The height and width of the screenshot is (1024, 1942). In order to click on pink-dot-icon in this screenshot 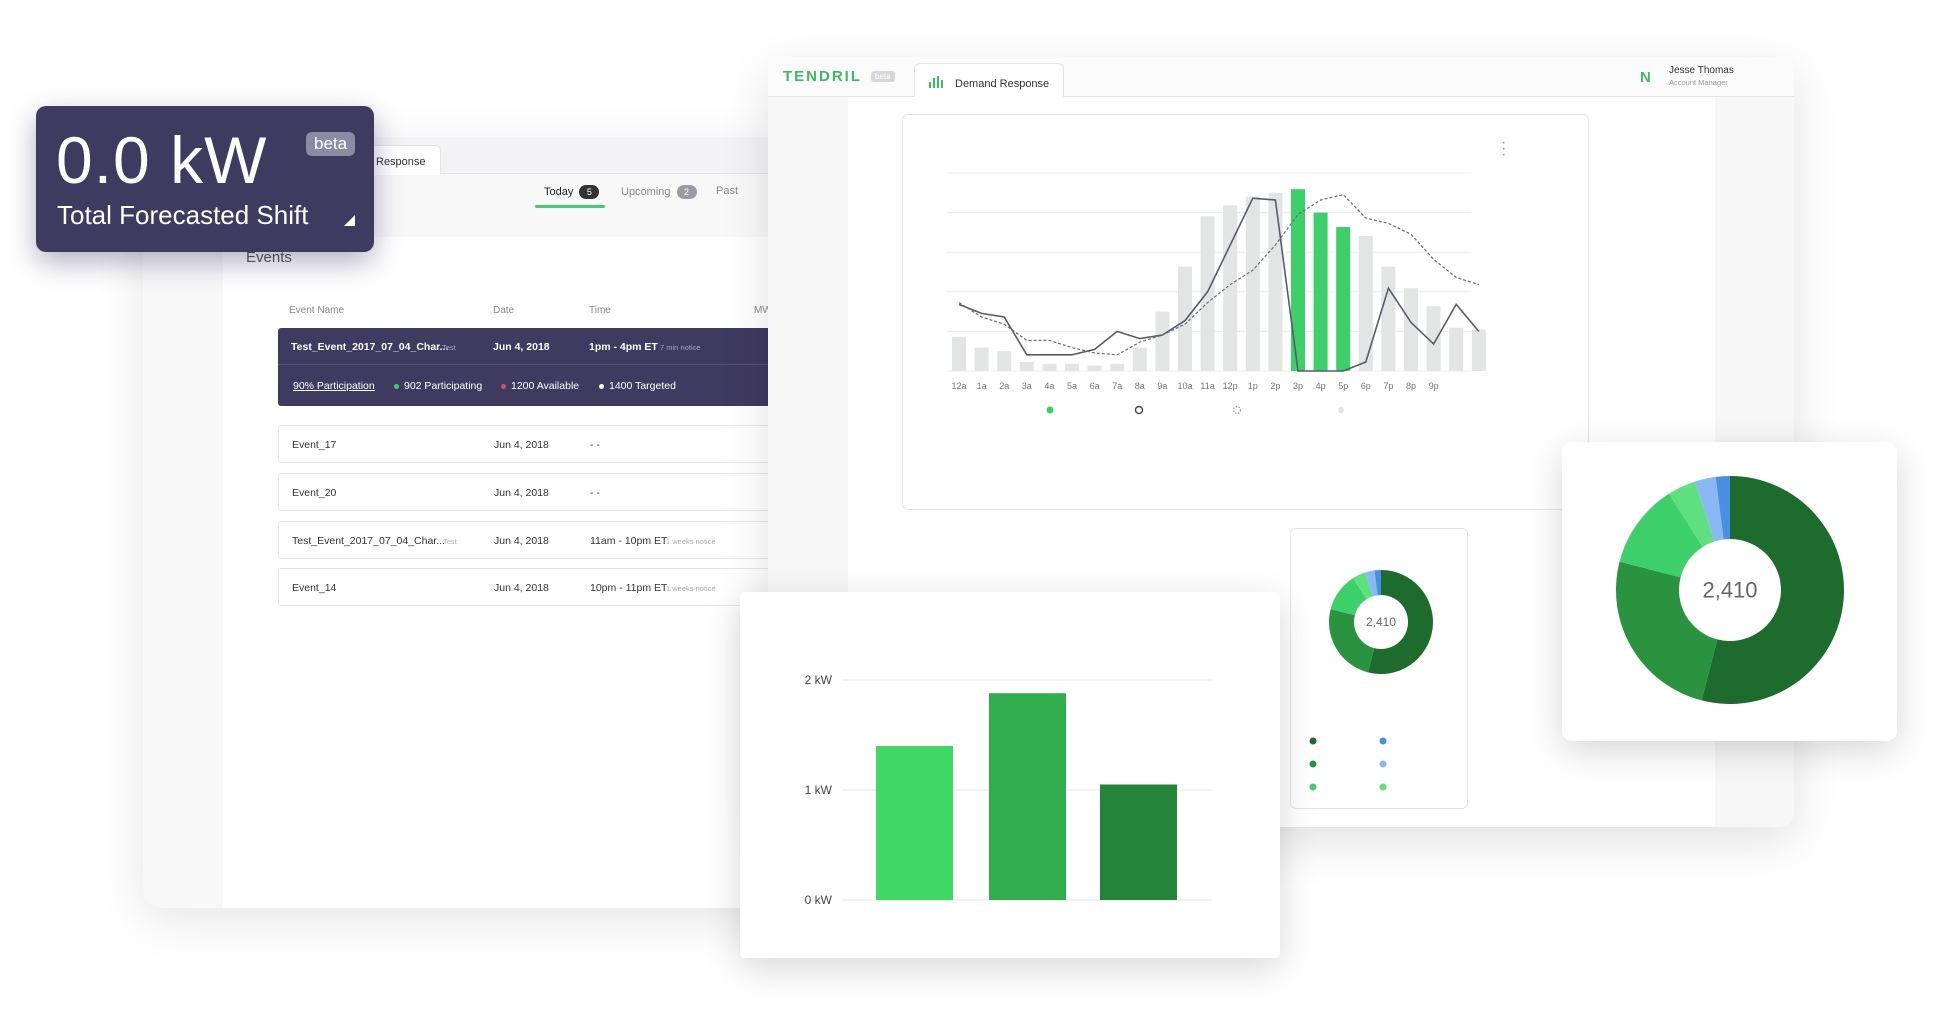, I will do `click(503, 386)`.